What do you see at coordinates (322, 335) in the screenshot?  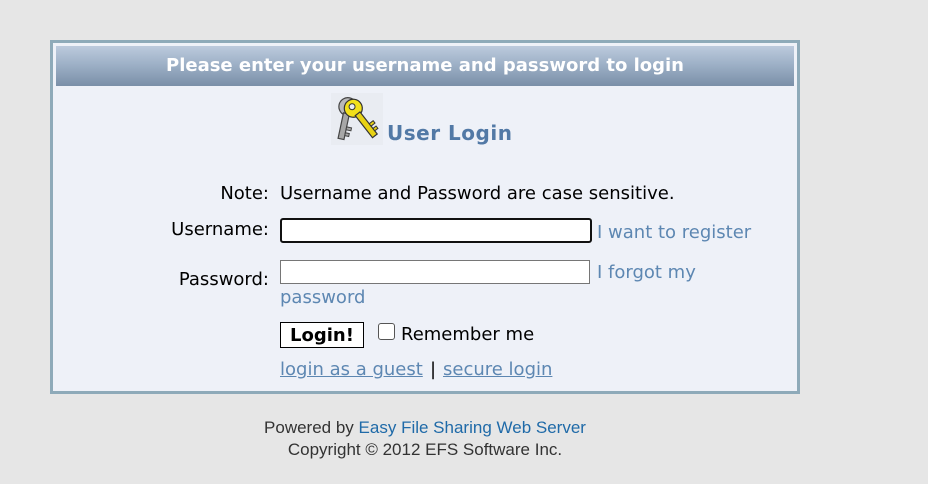 I see `login-button: Login!` at bounding box center [322, 335].